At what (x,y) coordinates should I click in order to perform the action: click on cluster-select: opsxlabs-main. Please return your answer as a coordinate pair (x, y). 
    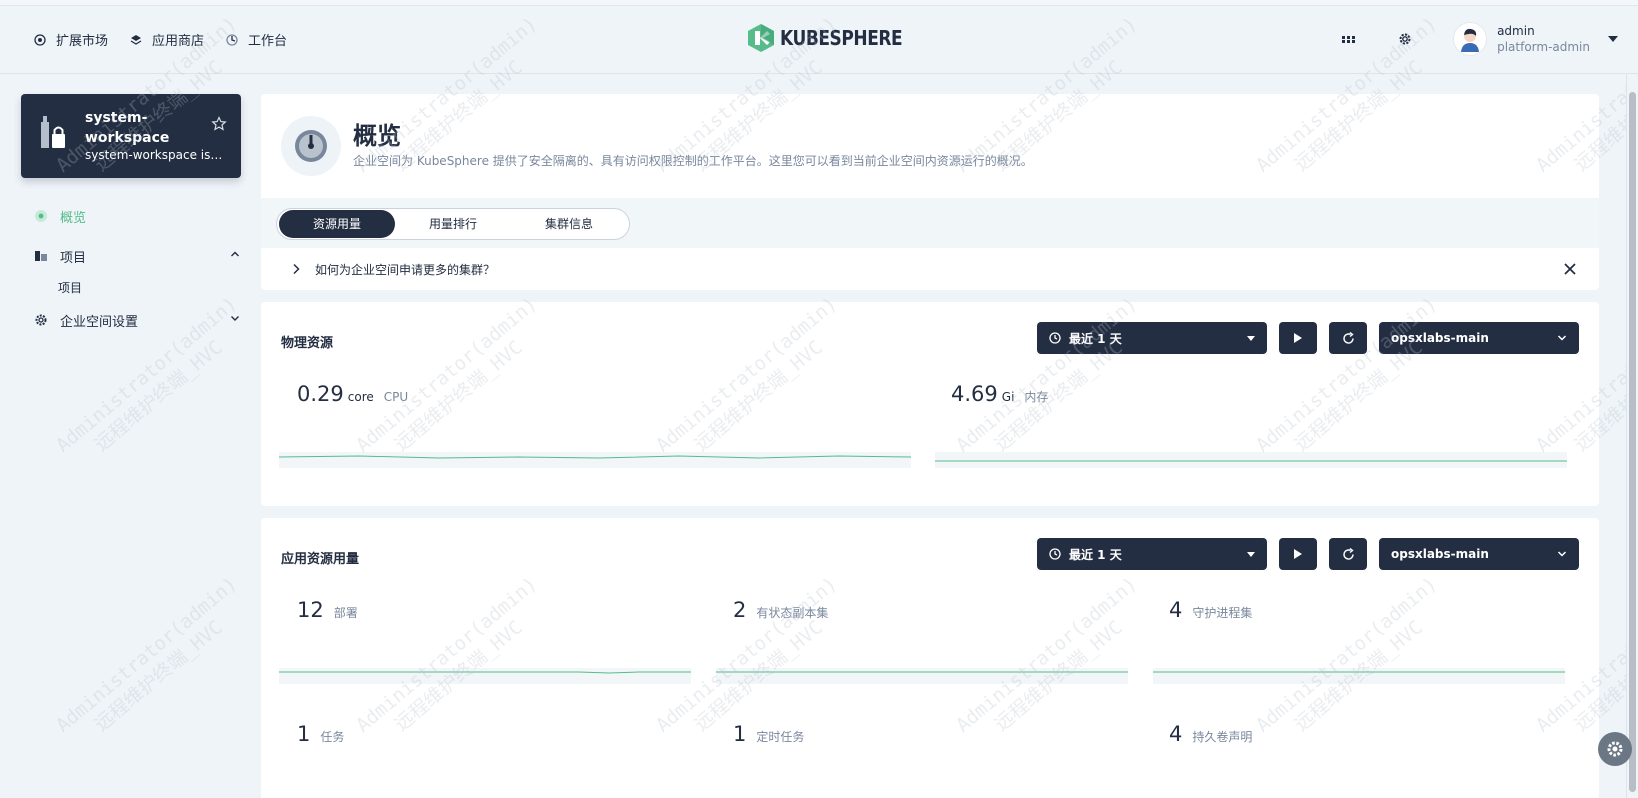
    Looking at the image, I should click on (1479, 338).